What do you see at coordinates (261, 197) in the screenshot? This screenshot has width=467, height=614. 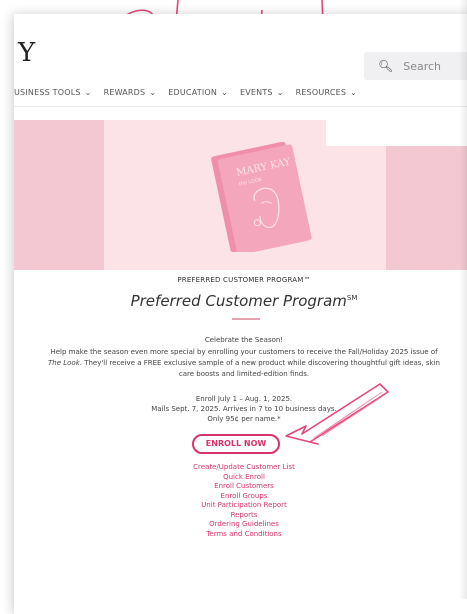 I see `catalog-illustration: MARY KAY the LOOK` at bounding box center [261, 197].